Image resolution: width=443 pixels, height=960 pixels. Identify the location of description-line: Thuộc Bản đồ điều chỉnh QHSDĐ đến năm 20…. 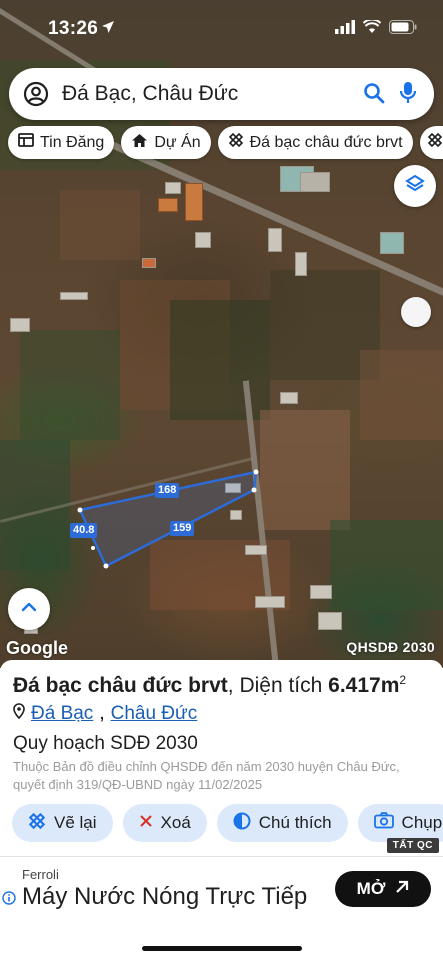
(206, 766).